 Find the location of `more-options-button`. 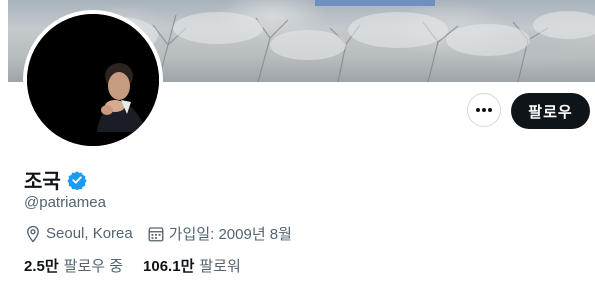

more-options-button is located at coordinates (484, 110).